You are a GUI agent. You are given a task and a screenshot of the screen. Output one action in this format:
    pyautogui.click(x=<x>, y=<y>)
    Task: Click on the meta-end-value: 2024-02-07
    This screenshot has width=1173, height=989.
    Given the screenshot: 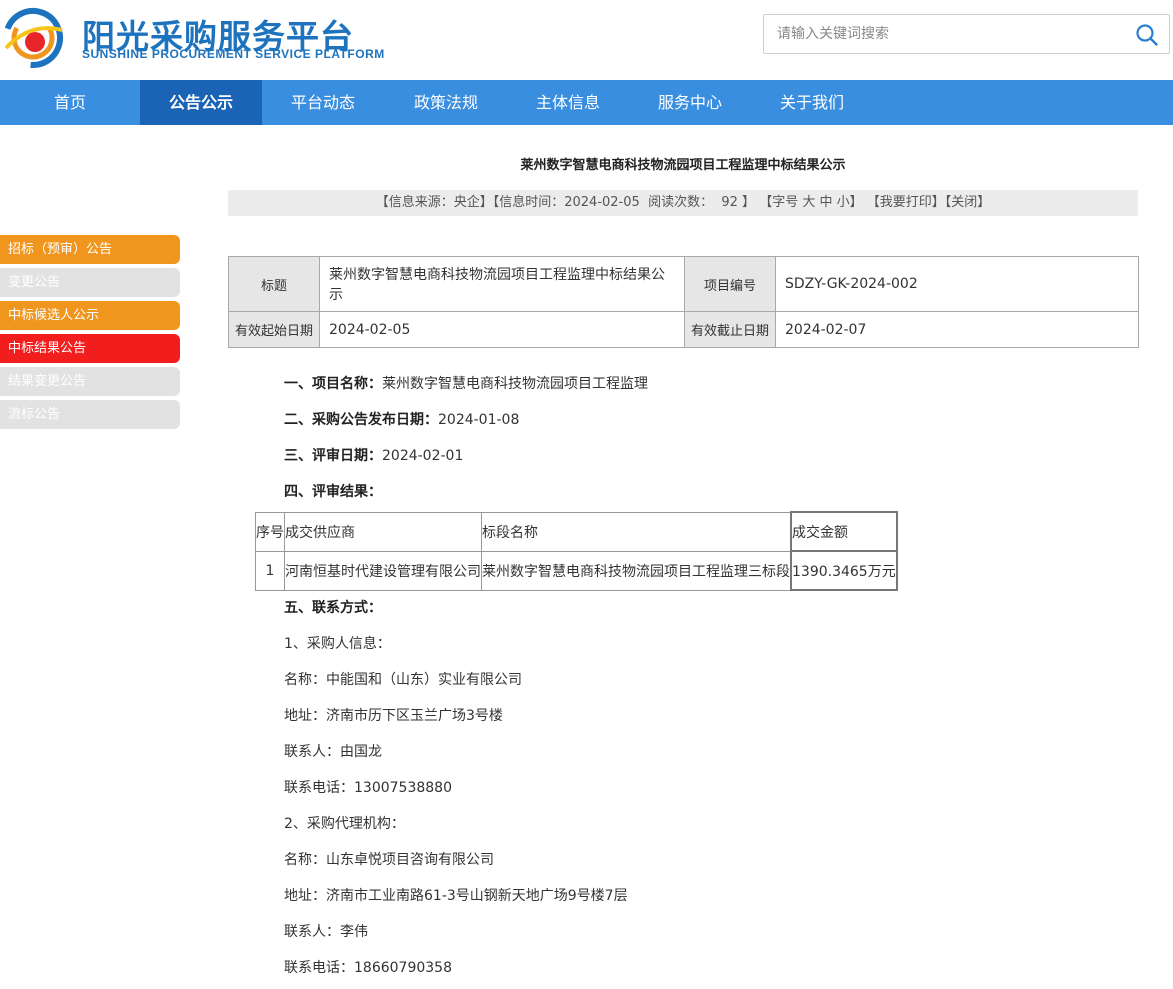 What is the action you would take?
    pyautogui.click(x=957, y=329)
    